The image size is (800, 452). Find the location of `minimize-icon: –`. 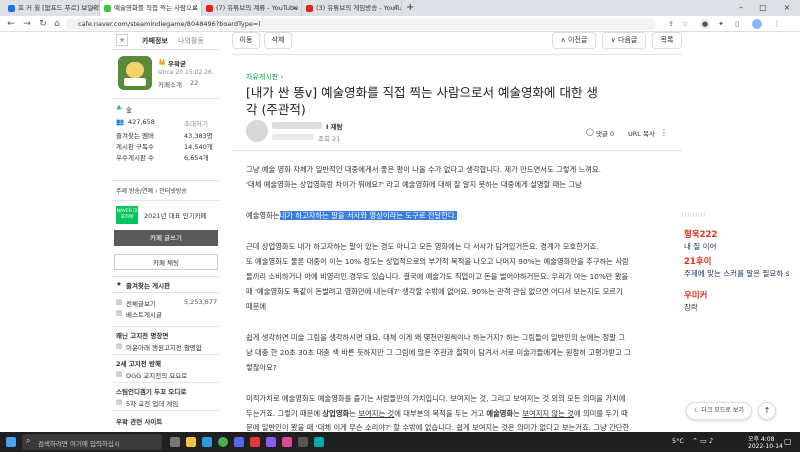

minimize-icon: – is located at coordinates (741, 8).